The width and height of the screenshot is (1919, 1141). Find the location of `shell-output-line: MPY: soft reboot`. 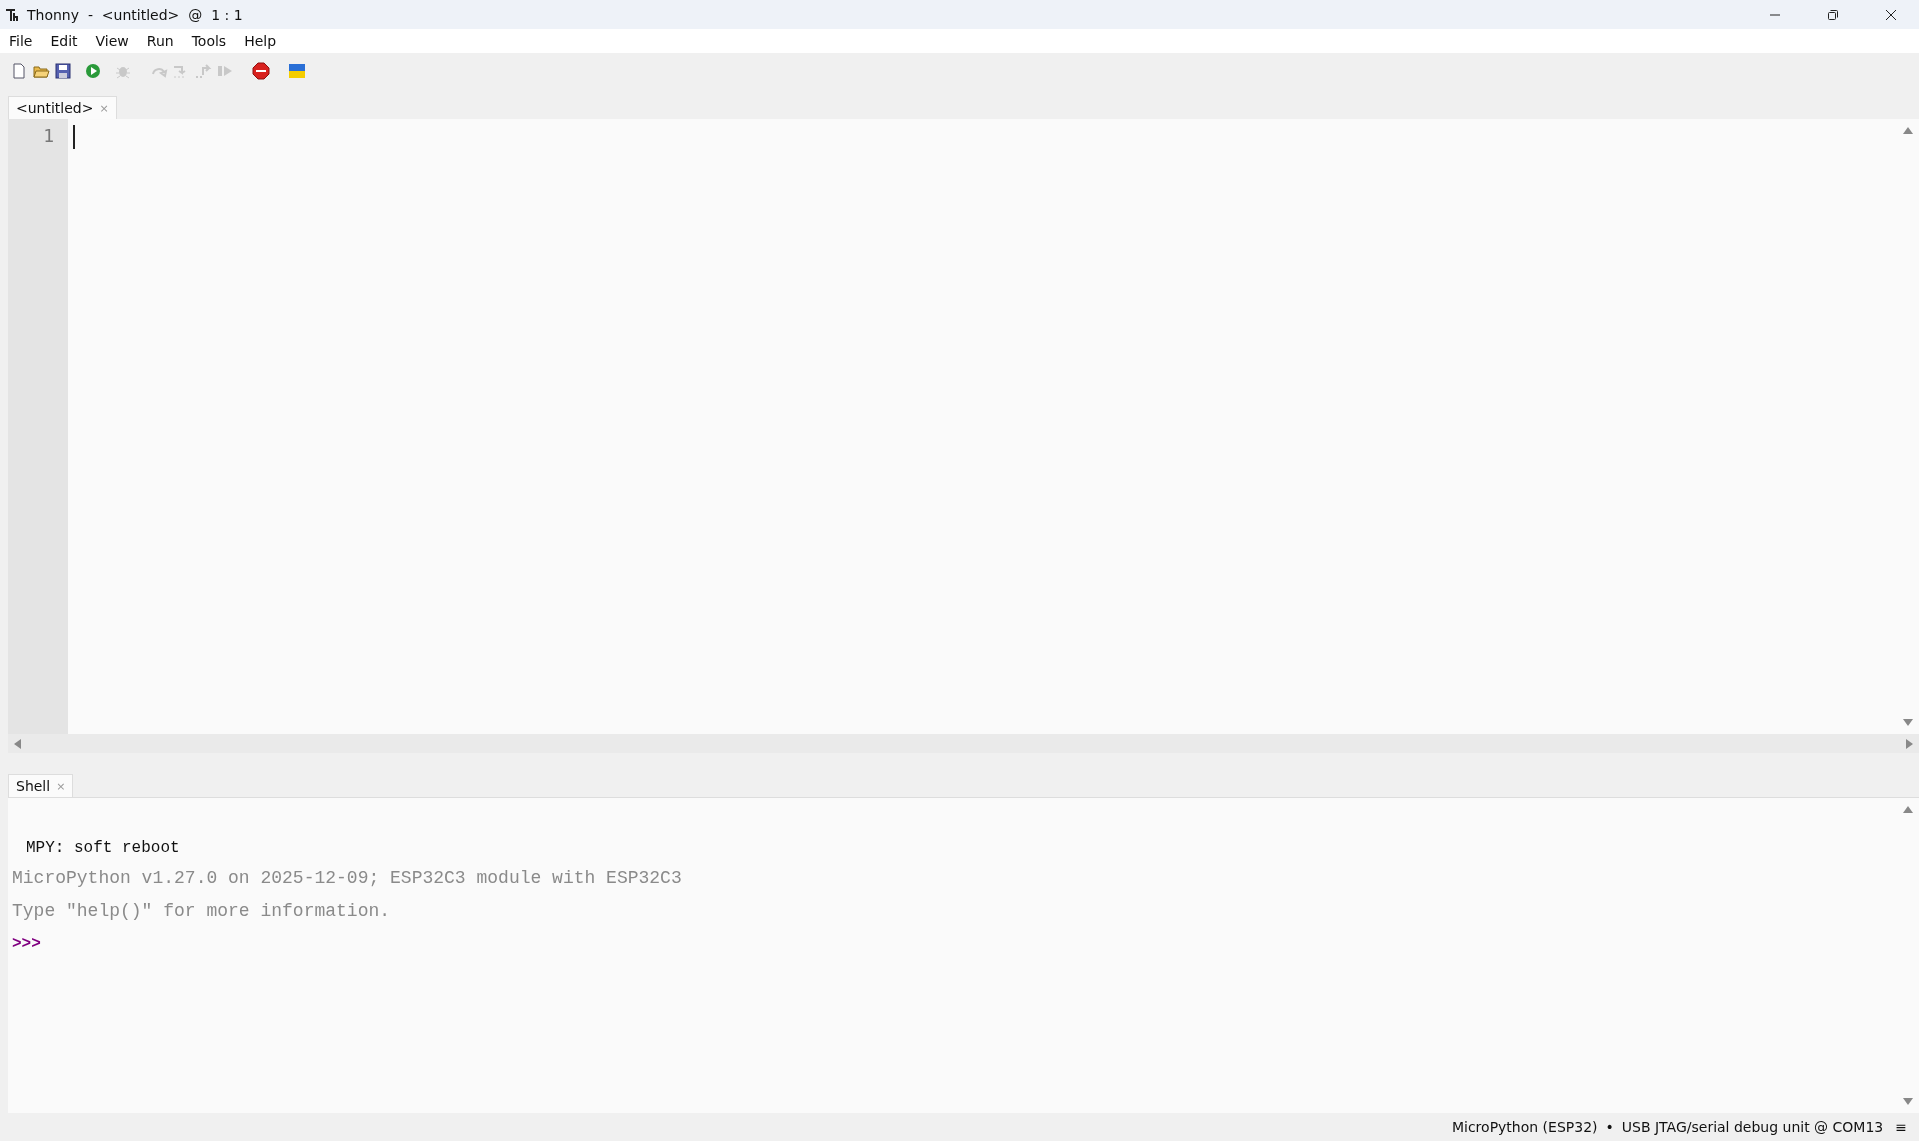

shell-output-line: MPY: soft reboot is located at coordinates (103, 847).